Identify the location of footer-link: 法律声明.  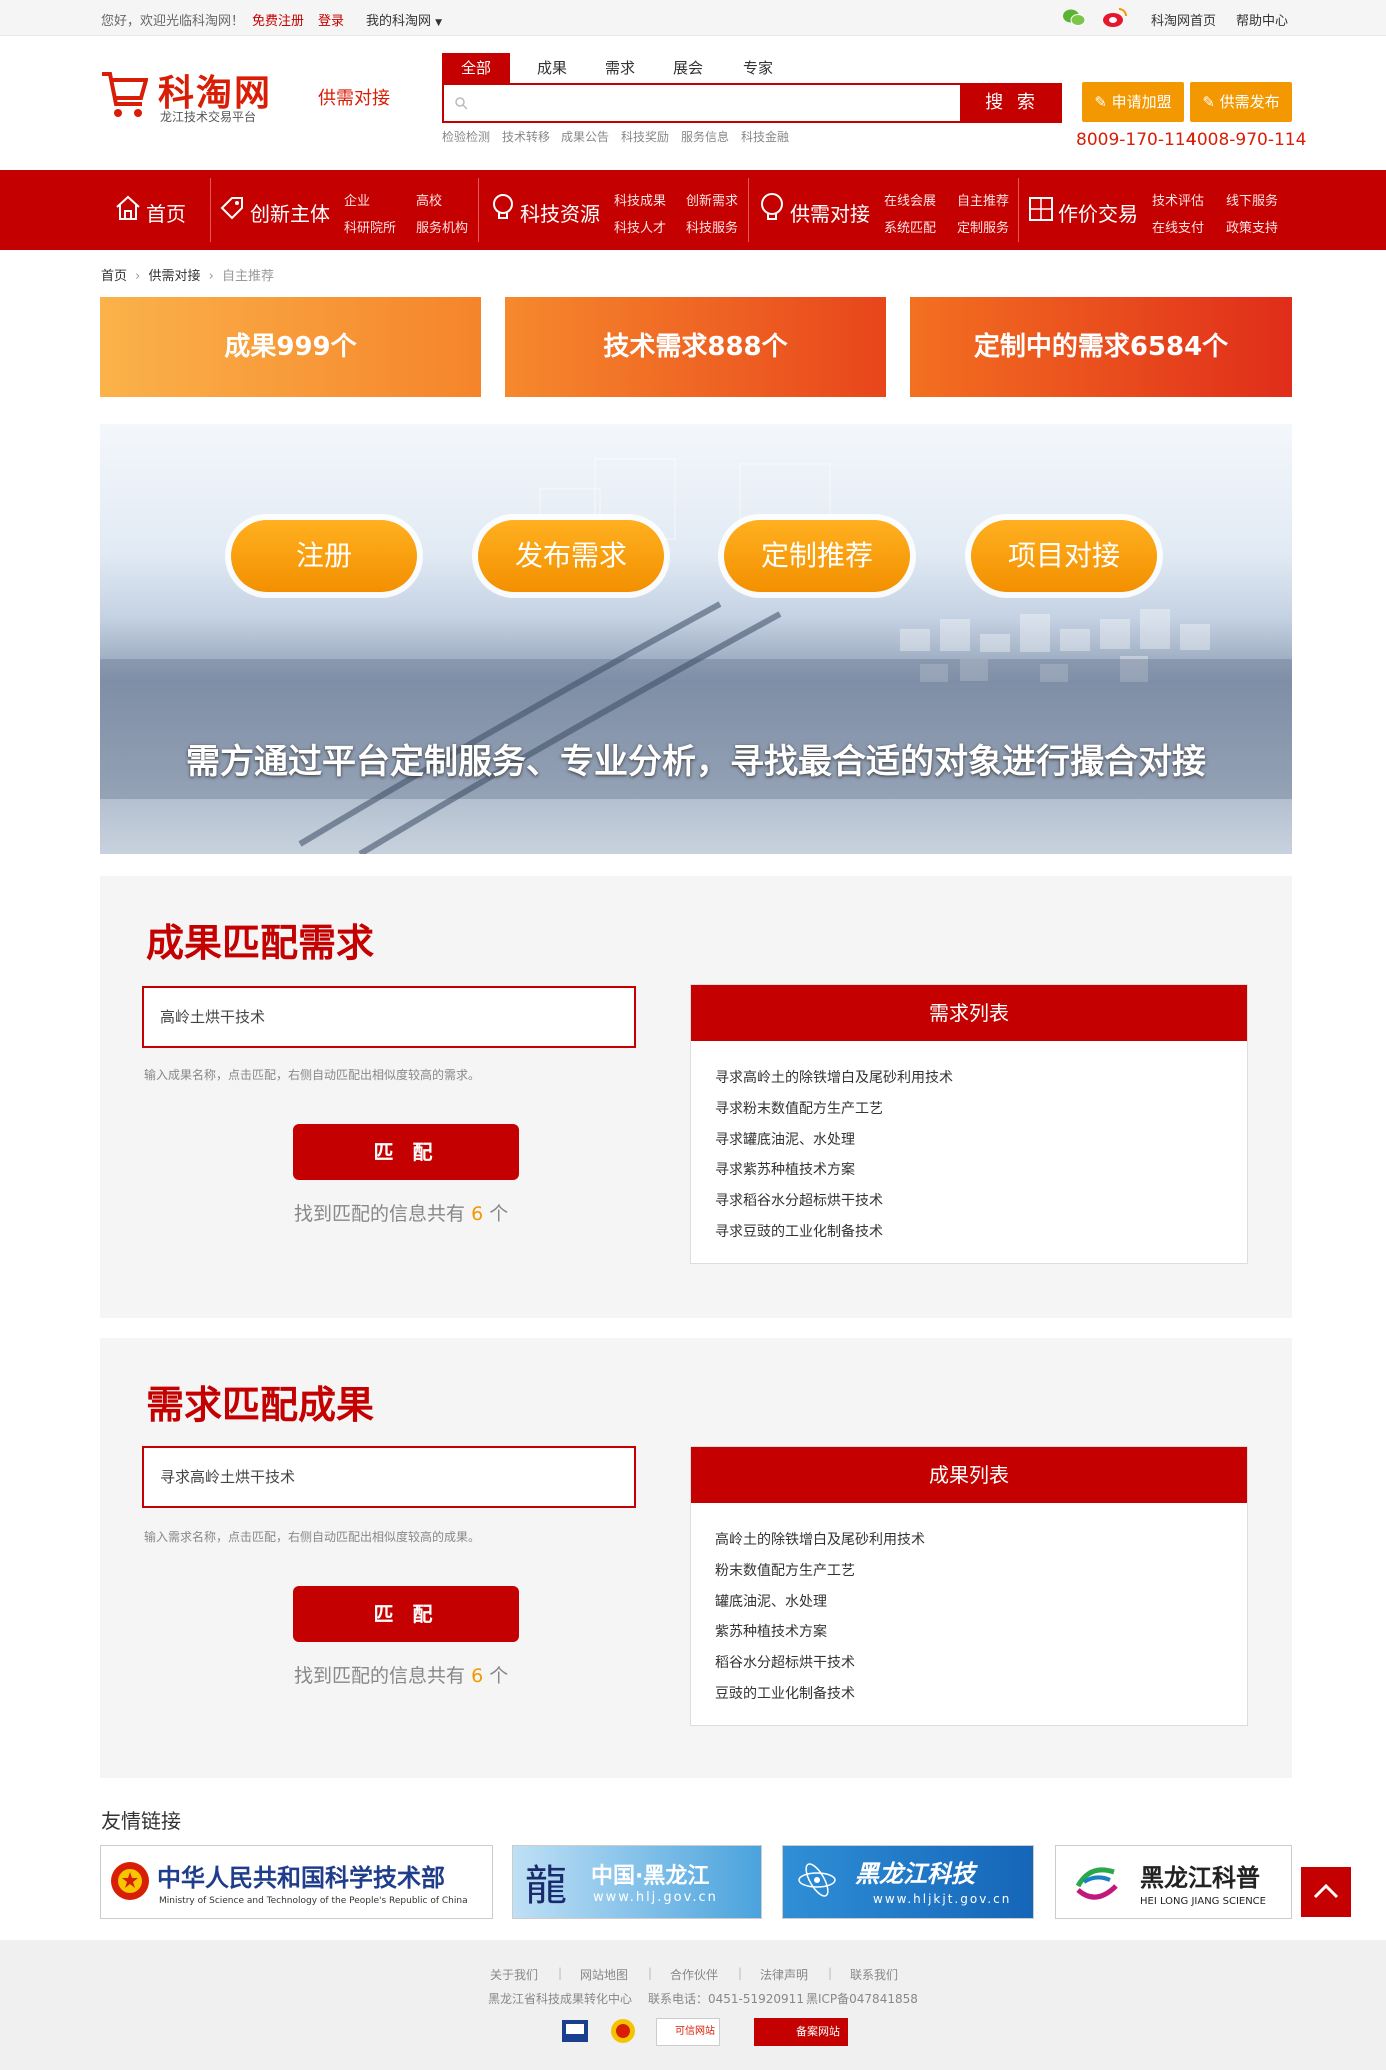
(784, 1974).